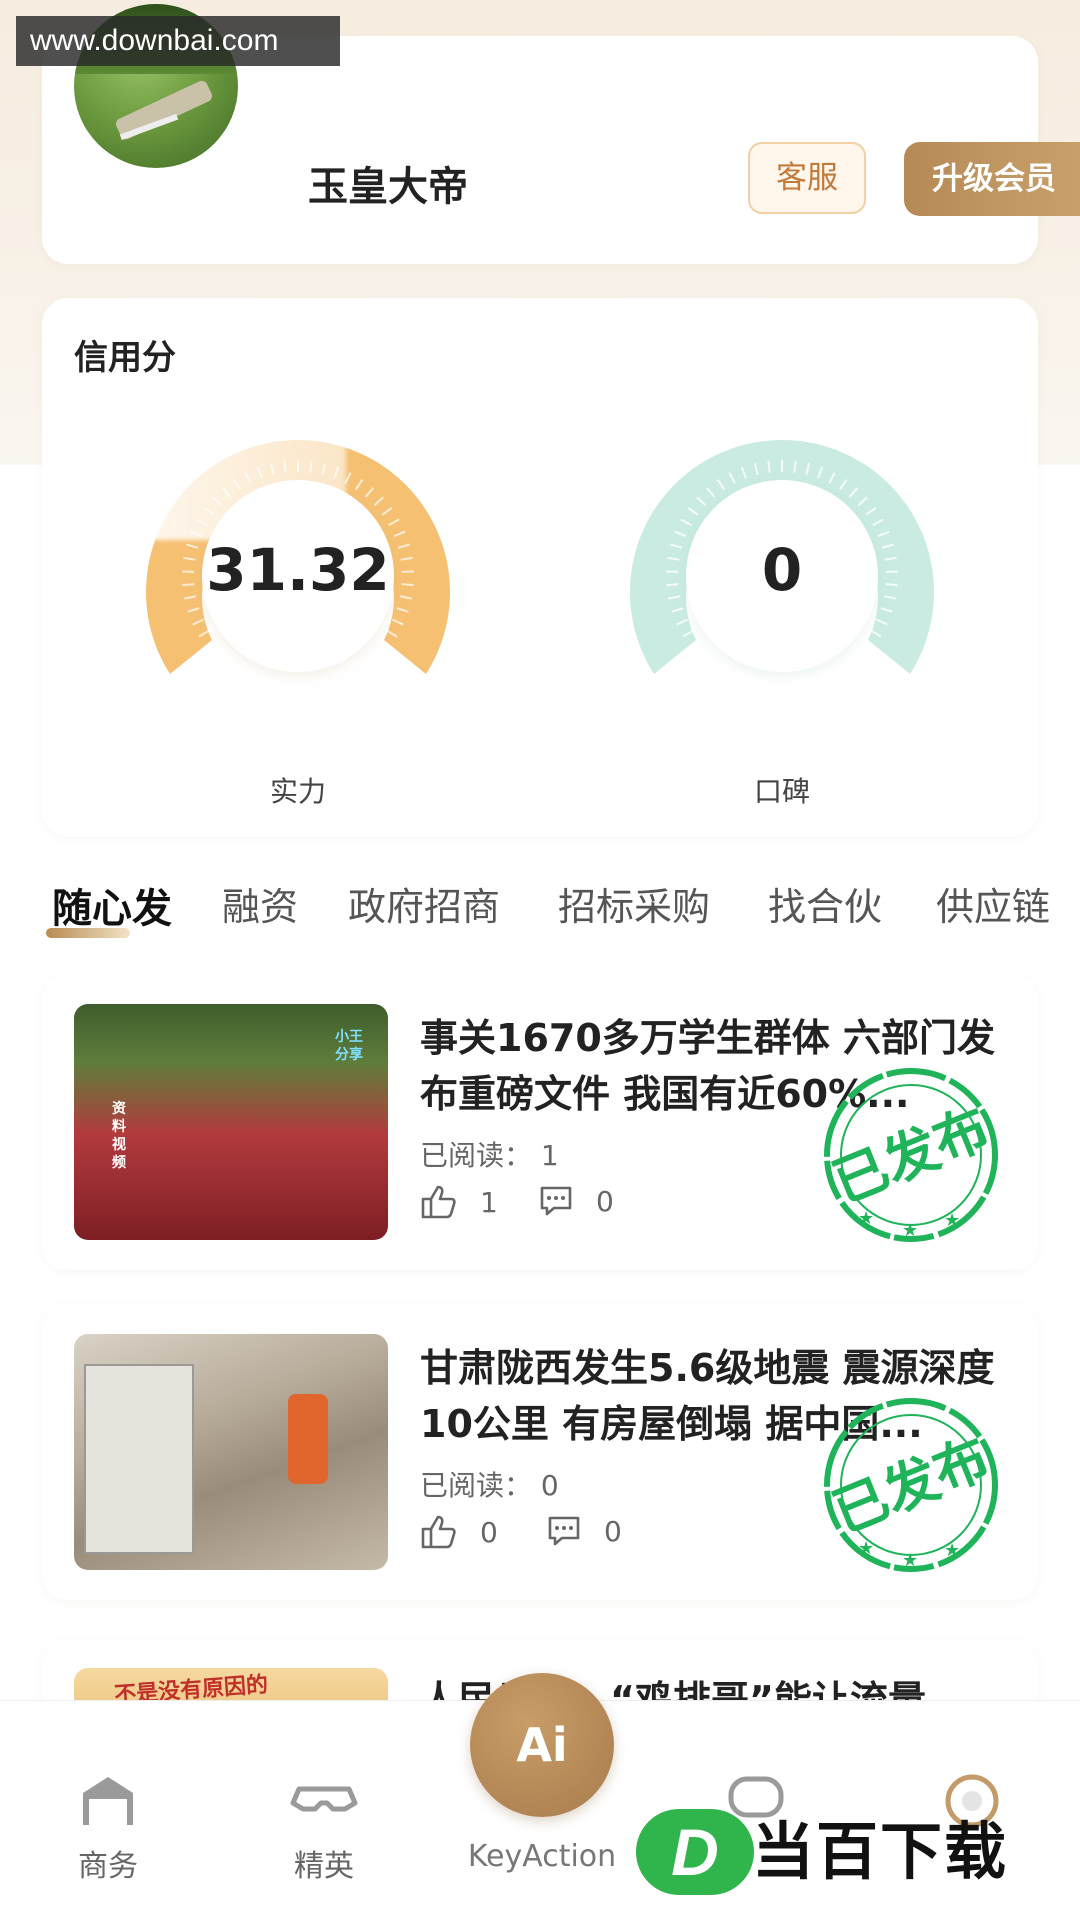 This screenshot has width=1080, height=1920. I want to click on site-watermark: www.downbai.com, so click(178, 41).